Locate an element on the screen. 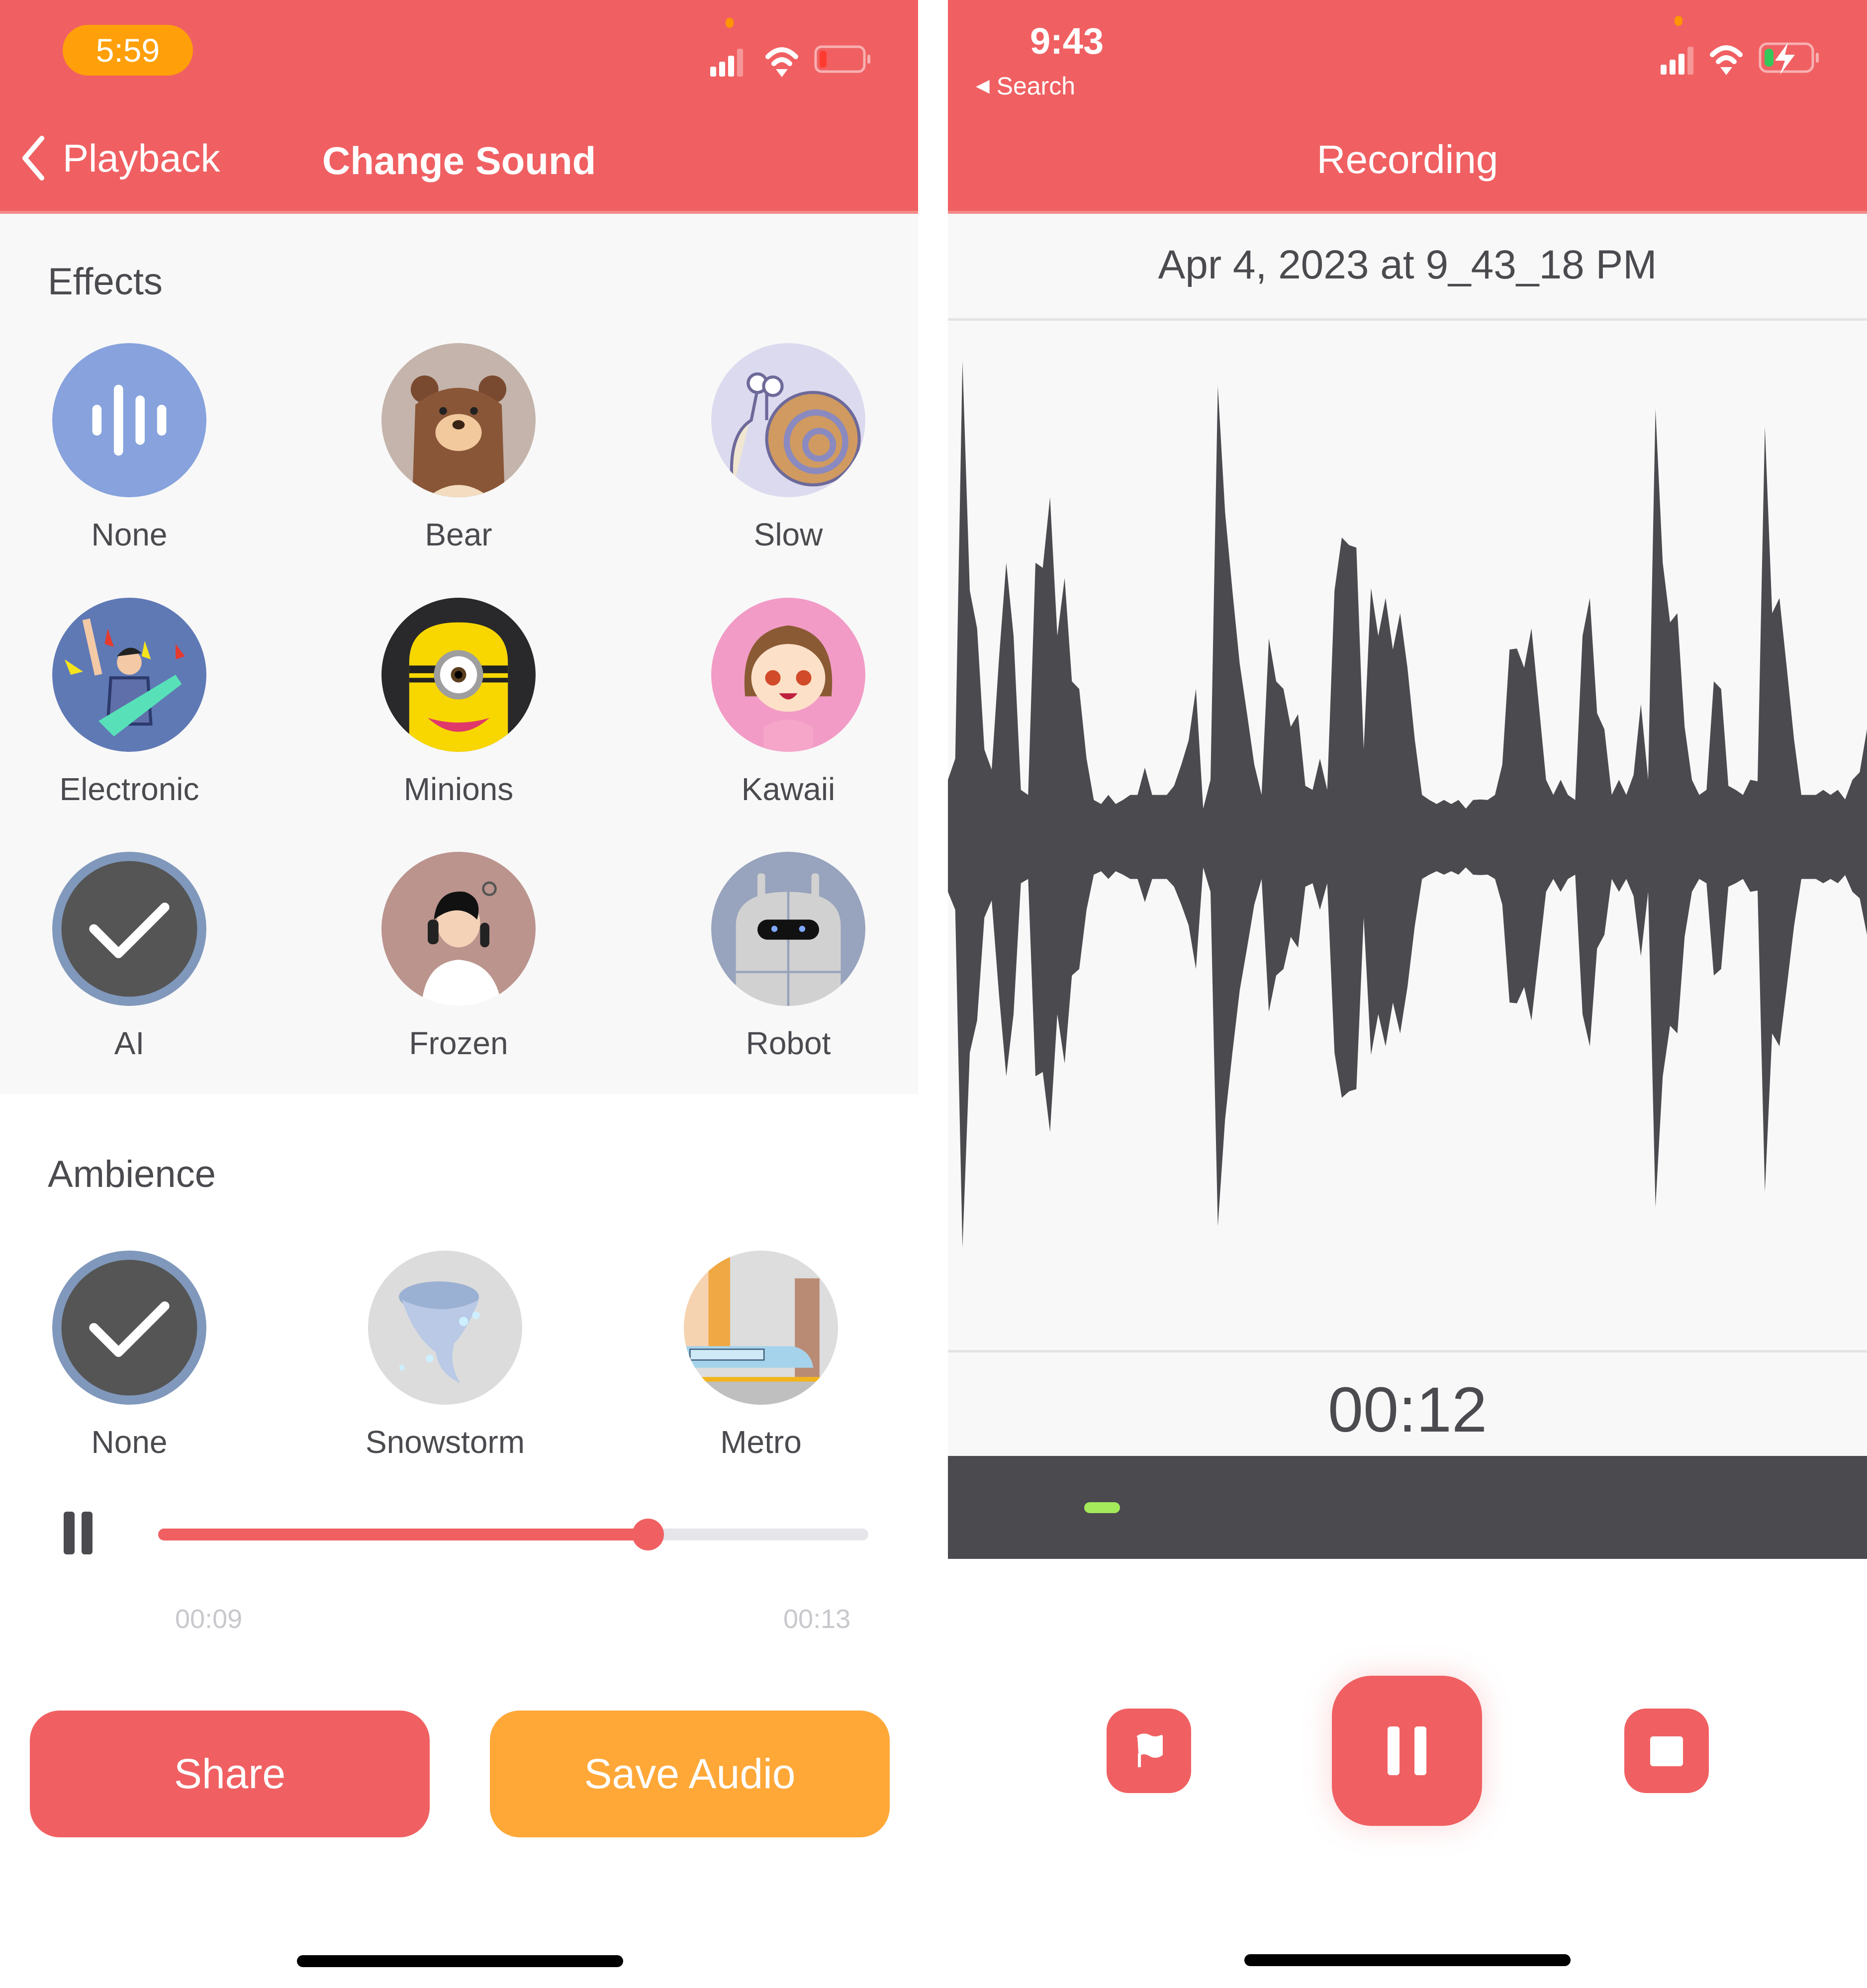  tornado-snow-icon is located at coordinates (445, 1328).